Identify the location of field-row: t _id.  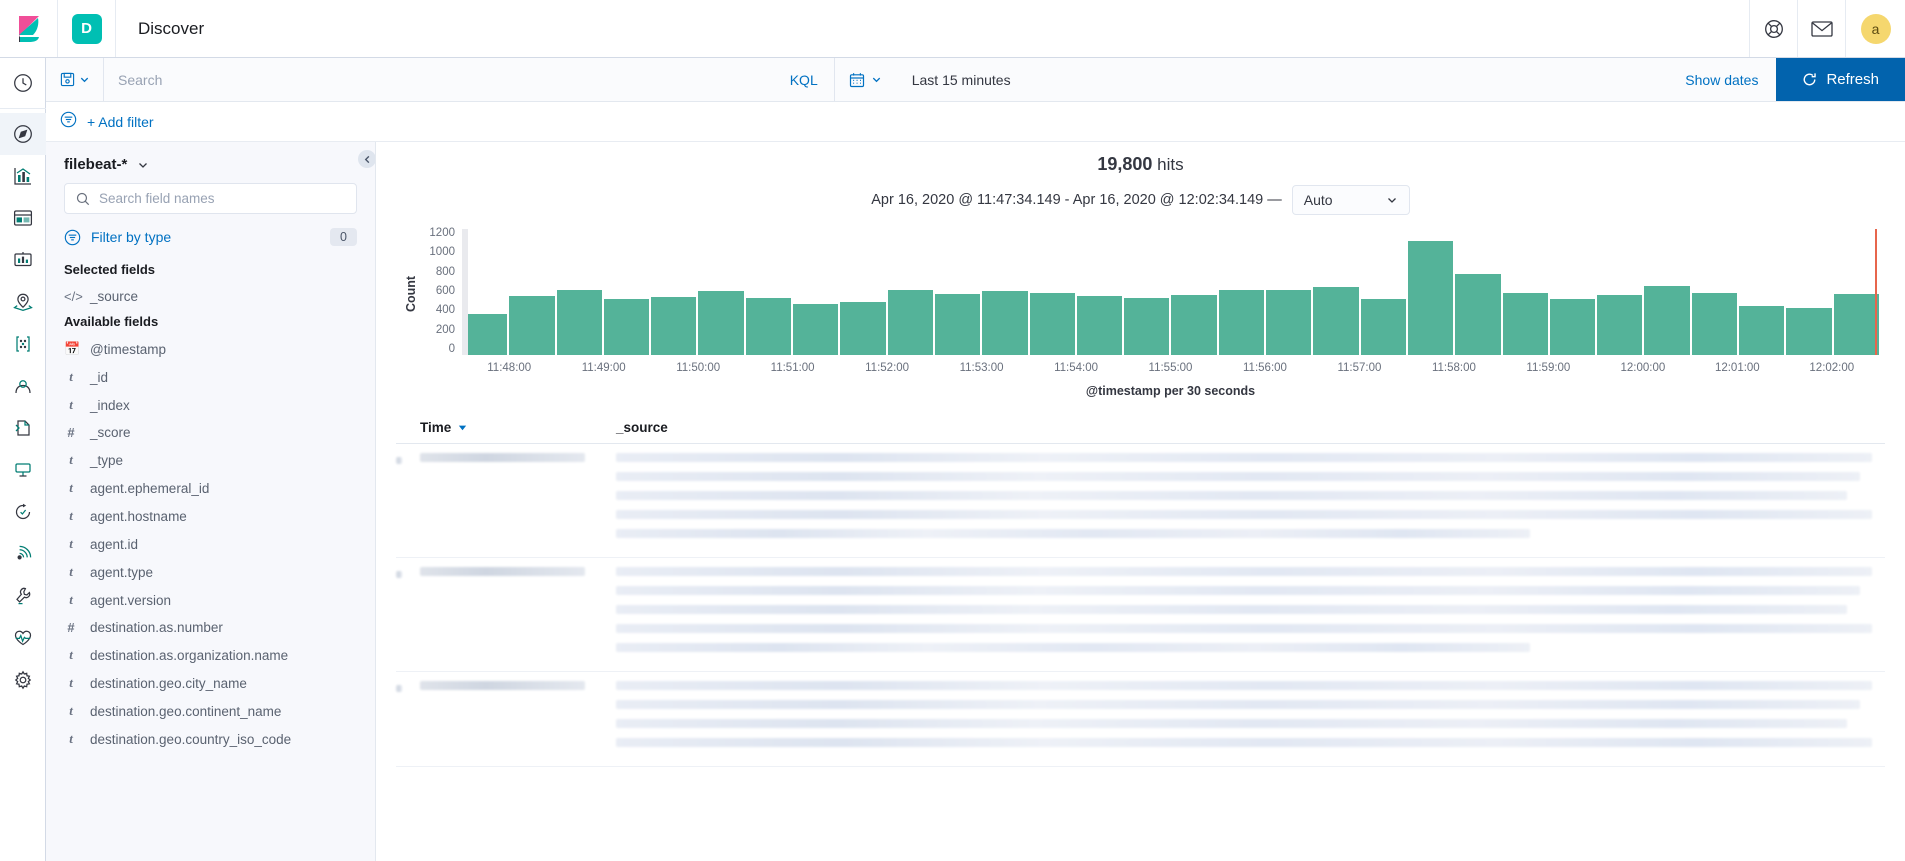
(210, 377).